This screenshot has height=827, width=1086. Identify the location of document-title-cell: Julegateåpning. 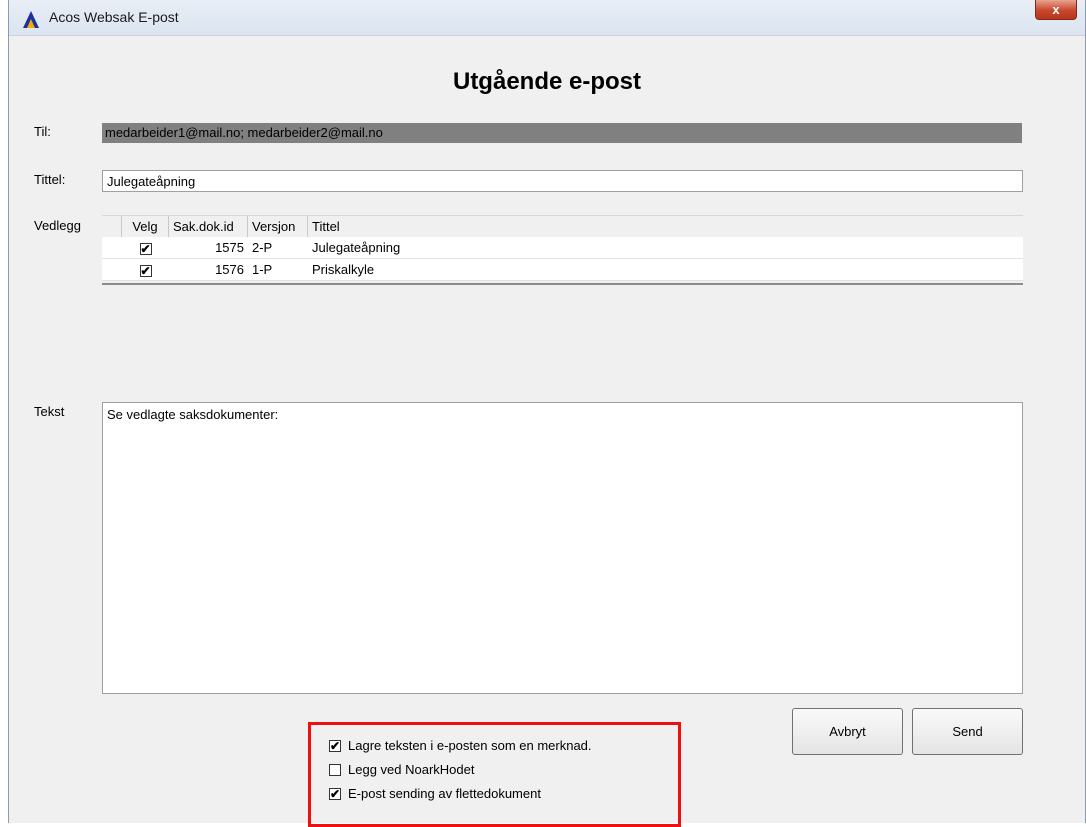
(356, 247).